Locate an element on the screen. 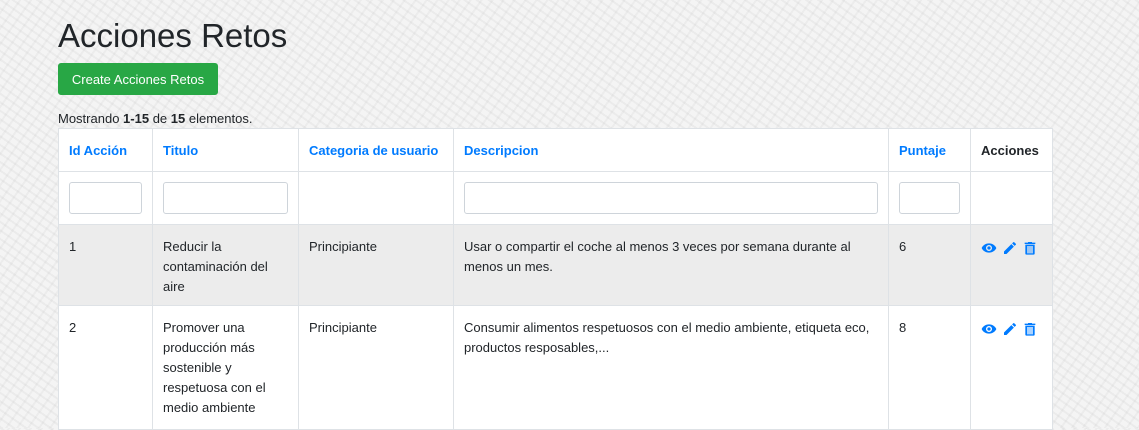 Image resolution: width=1139 pixels, height=430 pixels. filter-cell-id is located at coordinates (105, 198).